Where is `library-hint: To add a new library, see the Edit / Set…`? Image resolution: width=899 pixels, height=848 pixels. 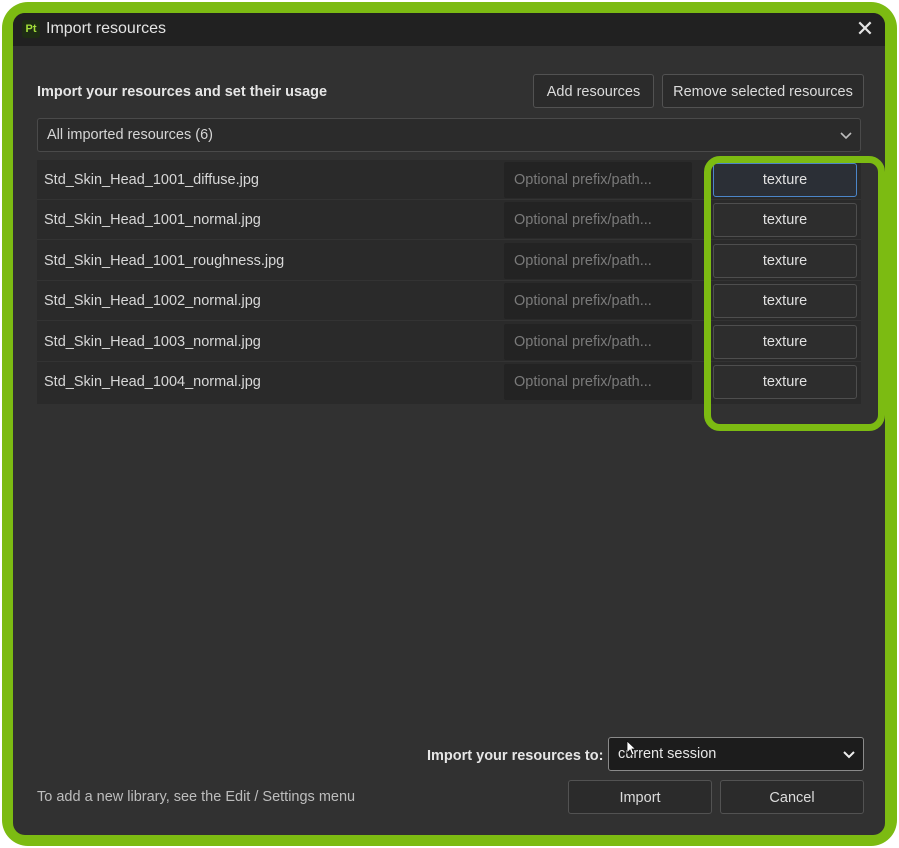 library-hint: To add a new library, see the Edit / Set… is located at coordinates (196, 797).